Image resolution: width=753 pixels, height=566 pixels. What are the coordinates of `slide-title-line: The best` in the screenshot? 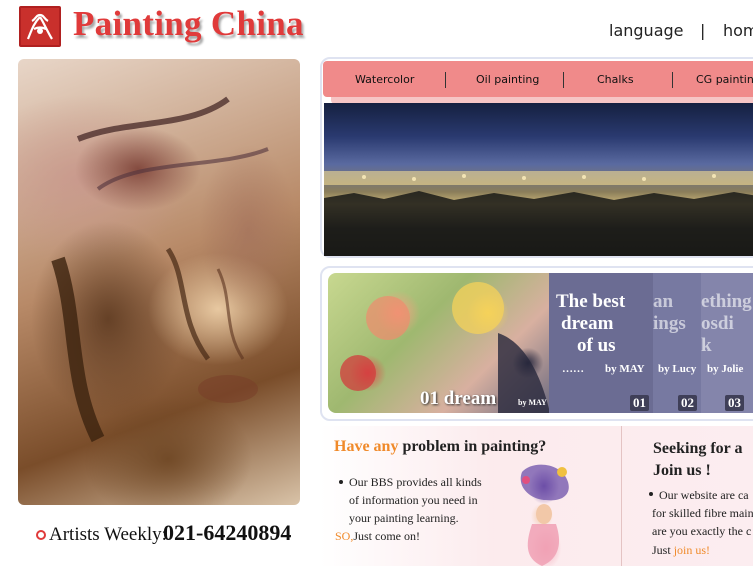 It's located at (591, 301).